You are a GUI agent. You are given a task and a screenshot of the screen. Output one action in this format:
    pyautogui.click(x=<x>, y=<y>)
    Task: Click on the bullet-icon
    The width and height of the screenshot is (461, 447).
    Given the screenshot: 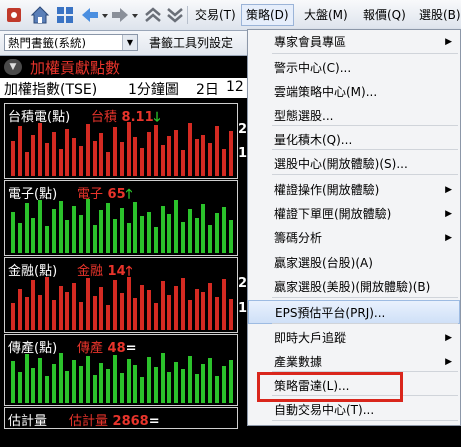 What is the action you would take?
    pyautogui.click(x=14, y=15)
    